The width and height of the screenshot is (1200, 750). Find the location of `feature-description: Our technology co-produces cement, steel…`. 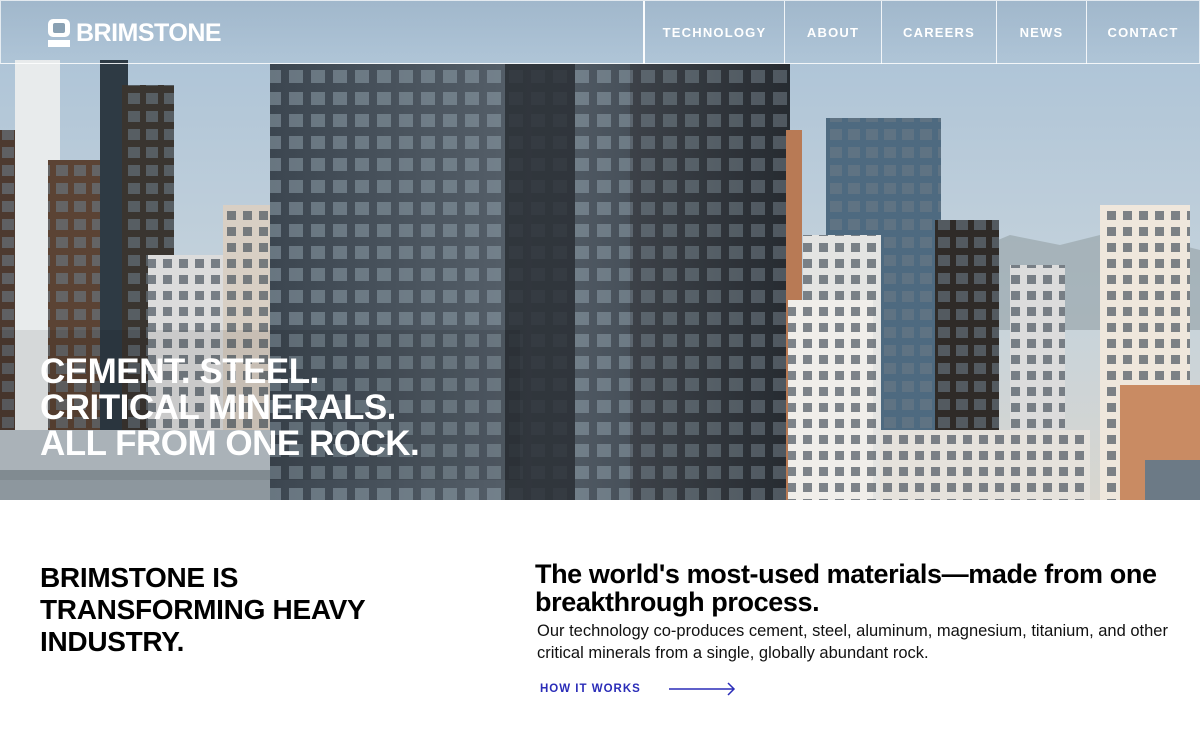

feature-description: Our technology co-produces cement, steel… is located at coordinates (852, 642).